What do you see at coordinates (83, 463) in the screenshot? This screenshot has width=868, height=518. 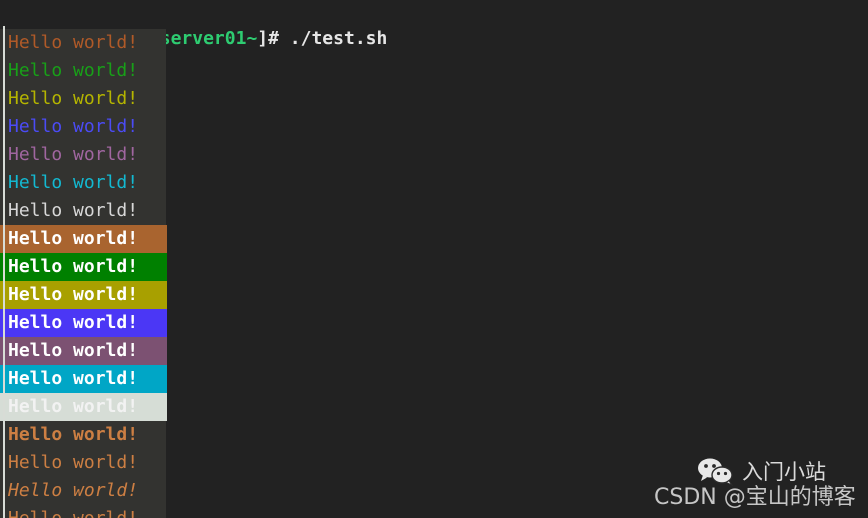 I see `output-line-style-normal: Hello world!` at bounding box center [83, 463].